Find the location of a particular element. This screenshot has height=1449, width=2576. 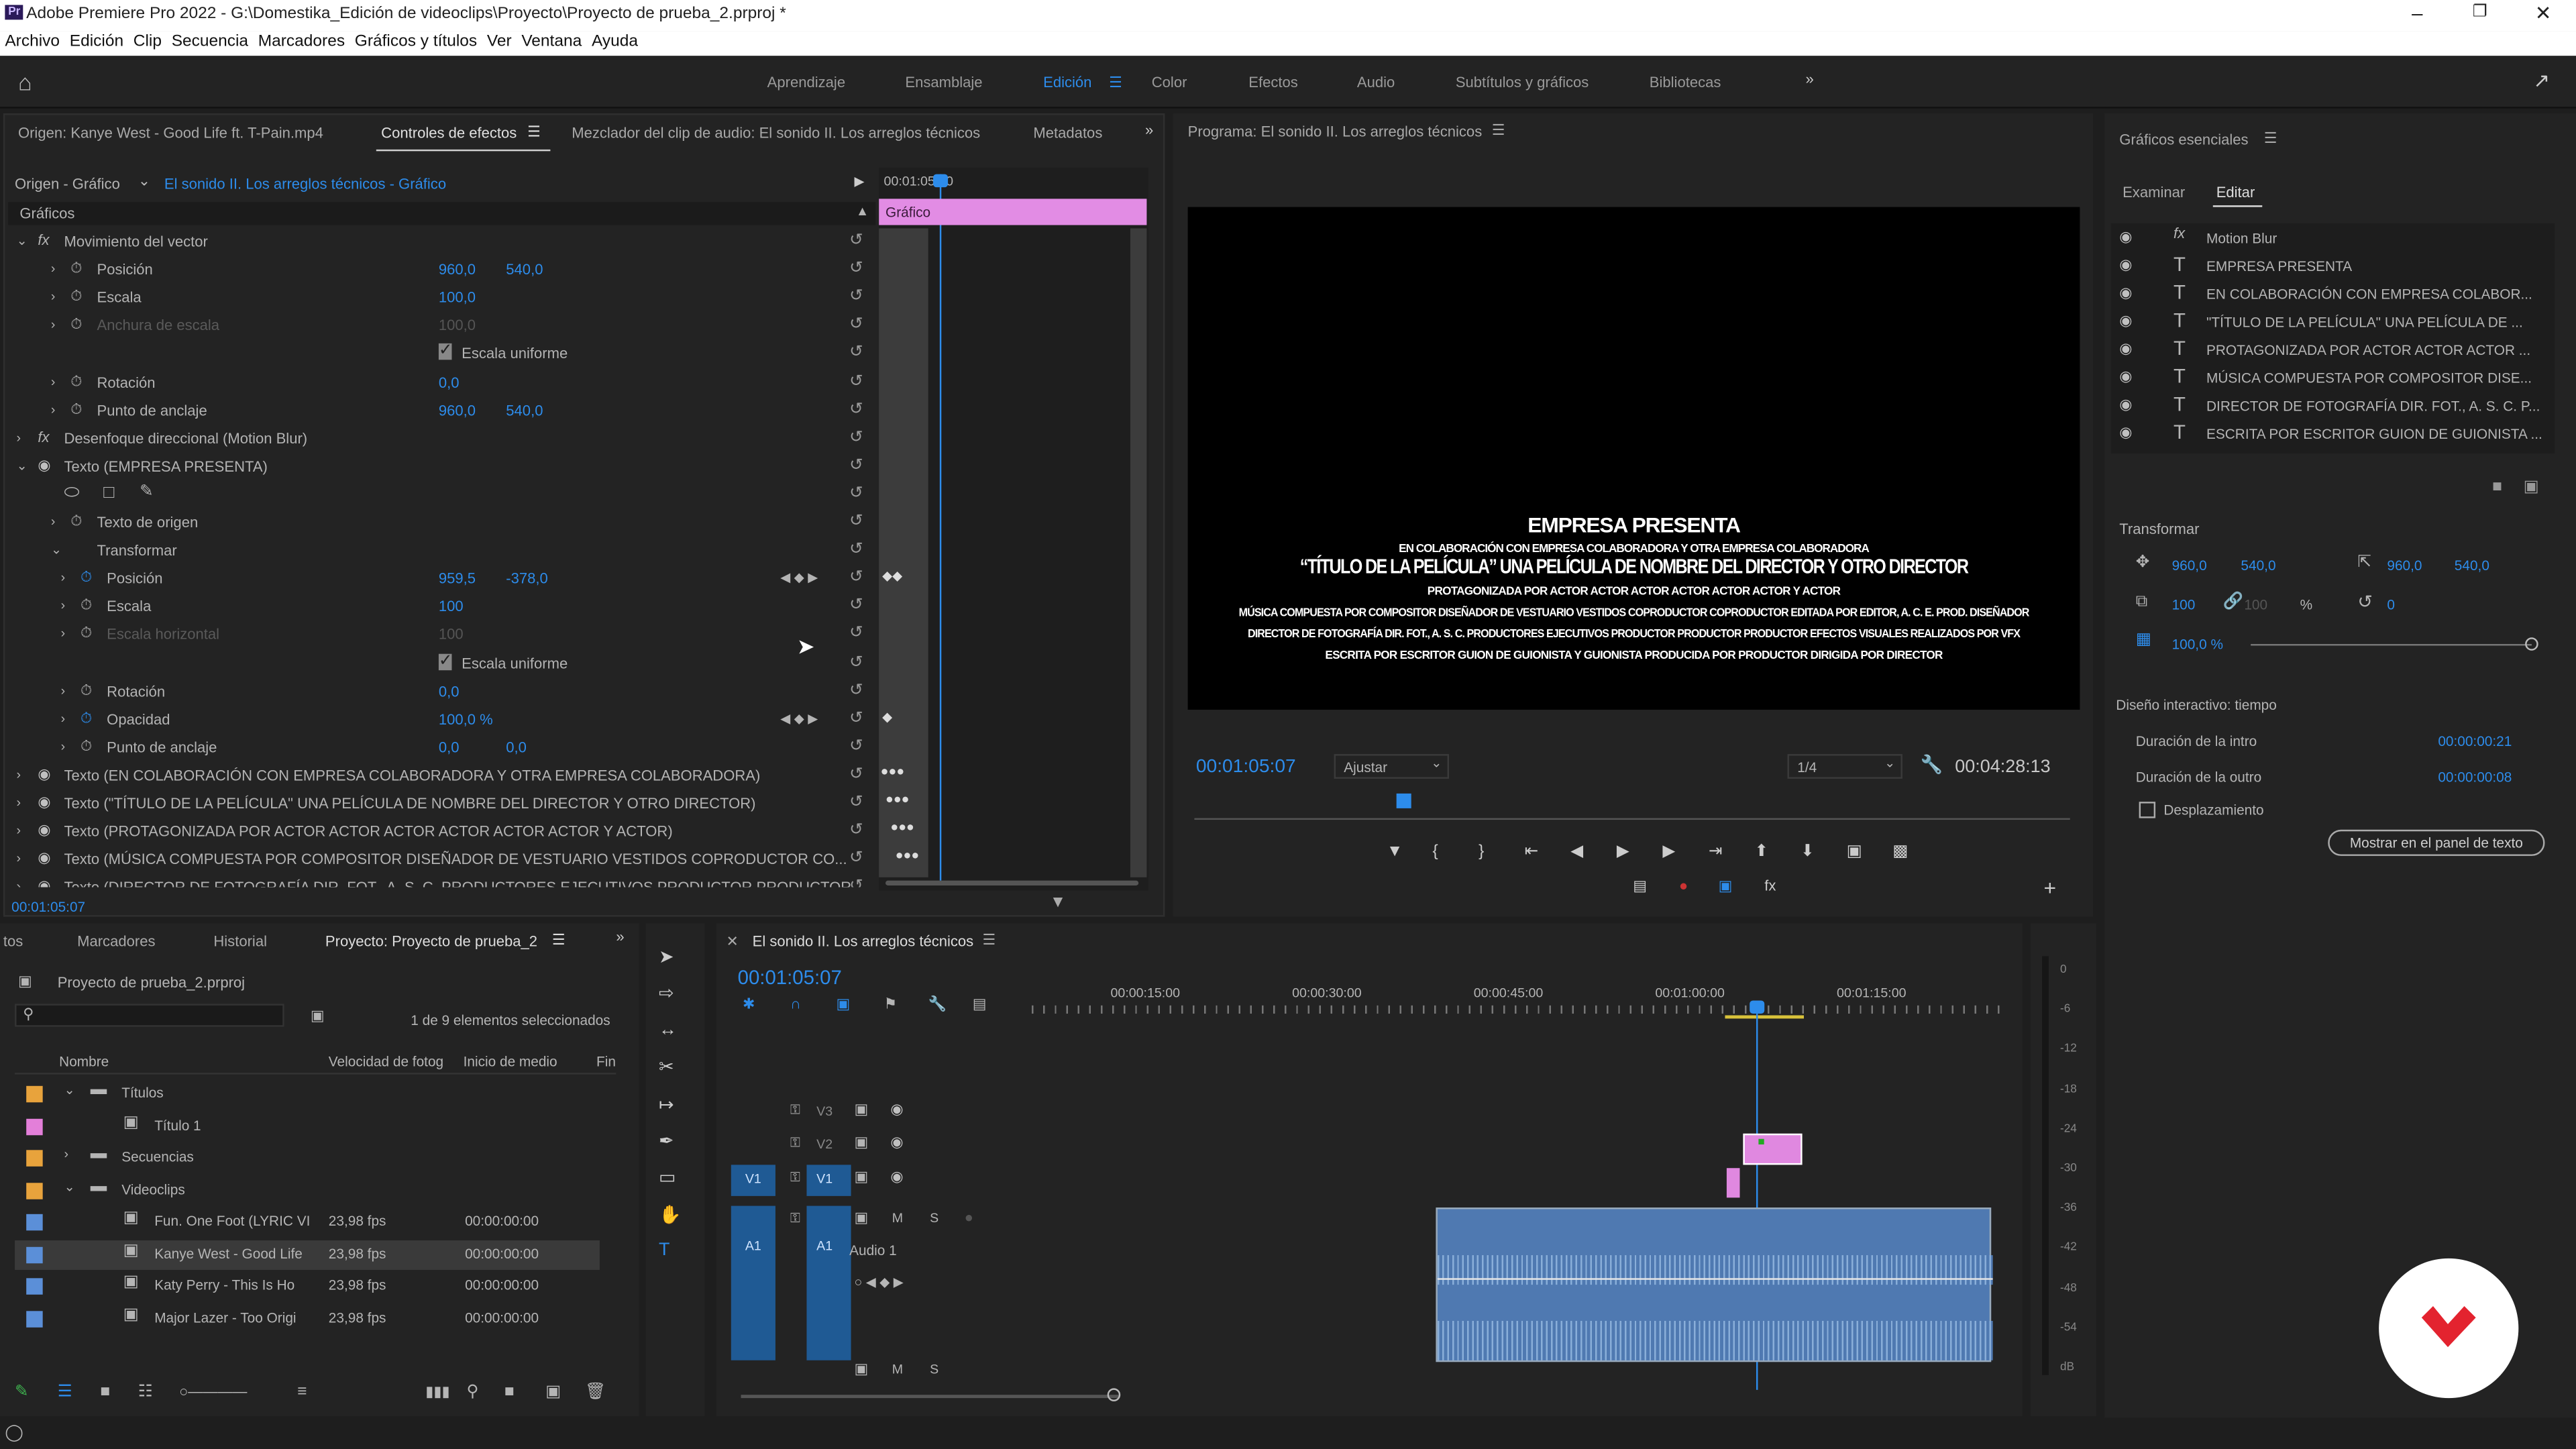

intro-value: 00:00:00:21 is located at coordinates (2475, 741).